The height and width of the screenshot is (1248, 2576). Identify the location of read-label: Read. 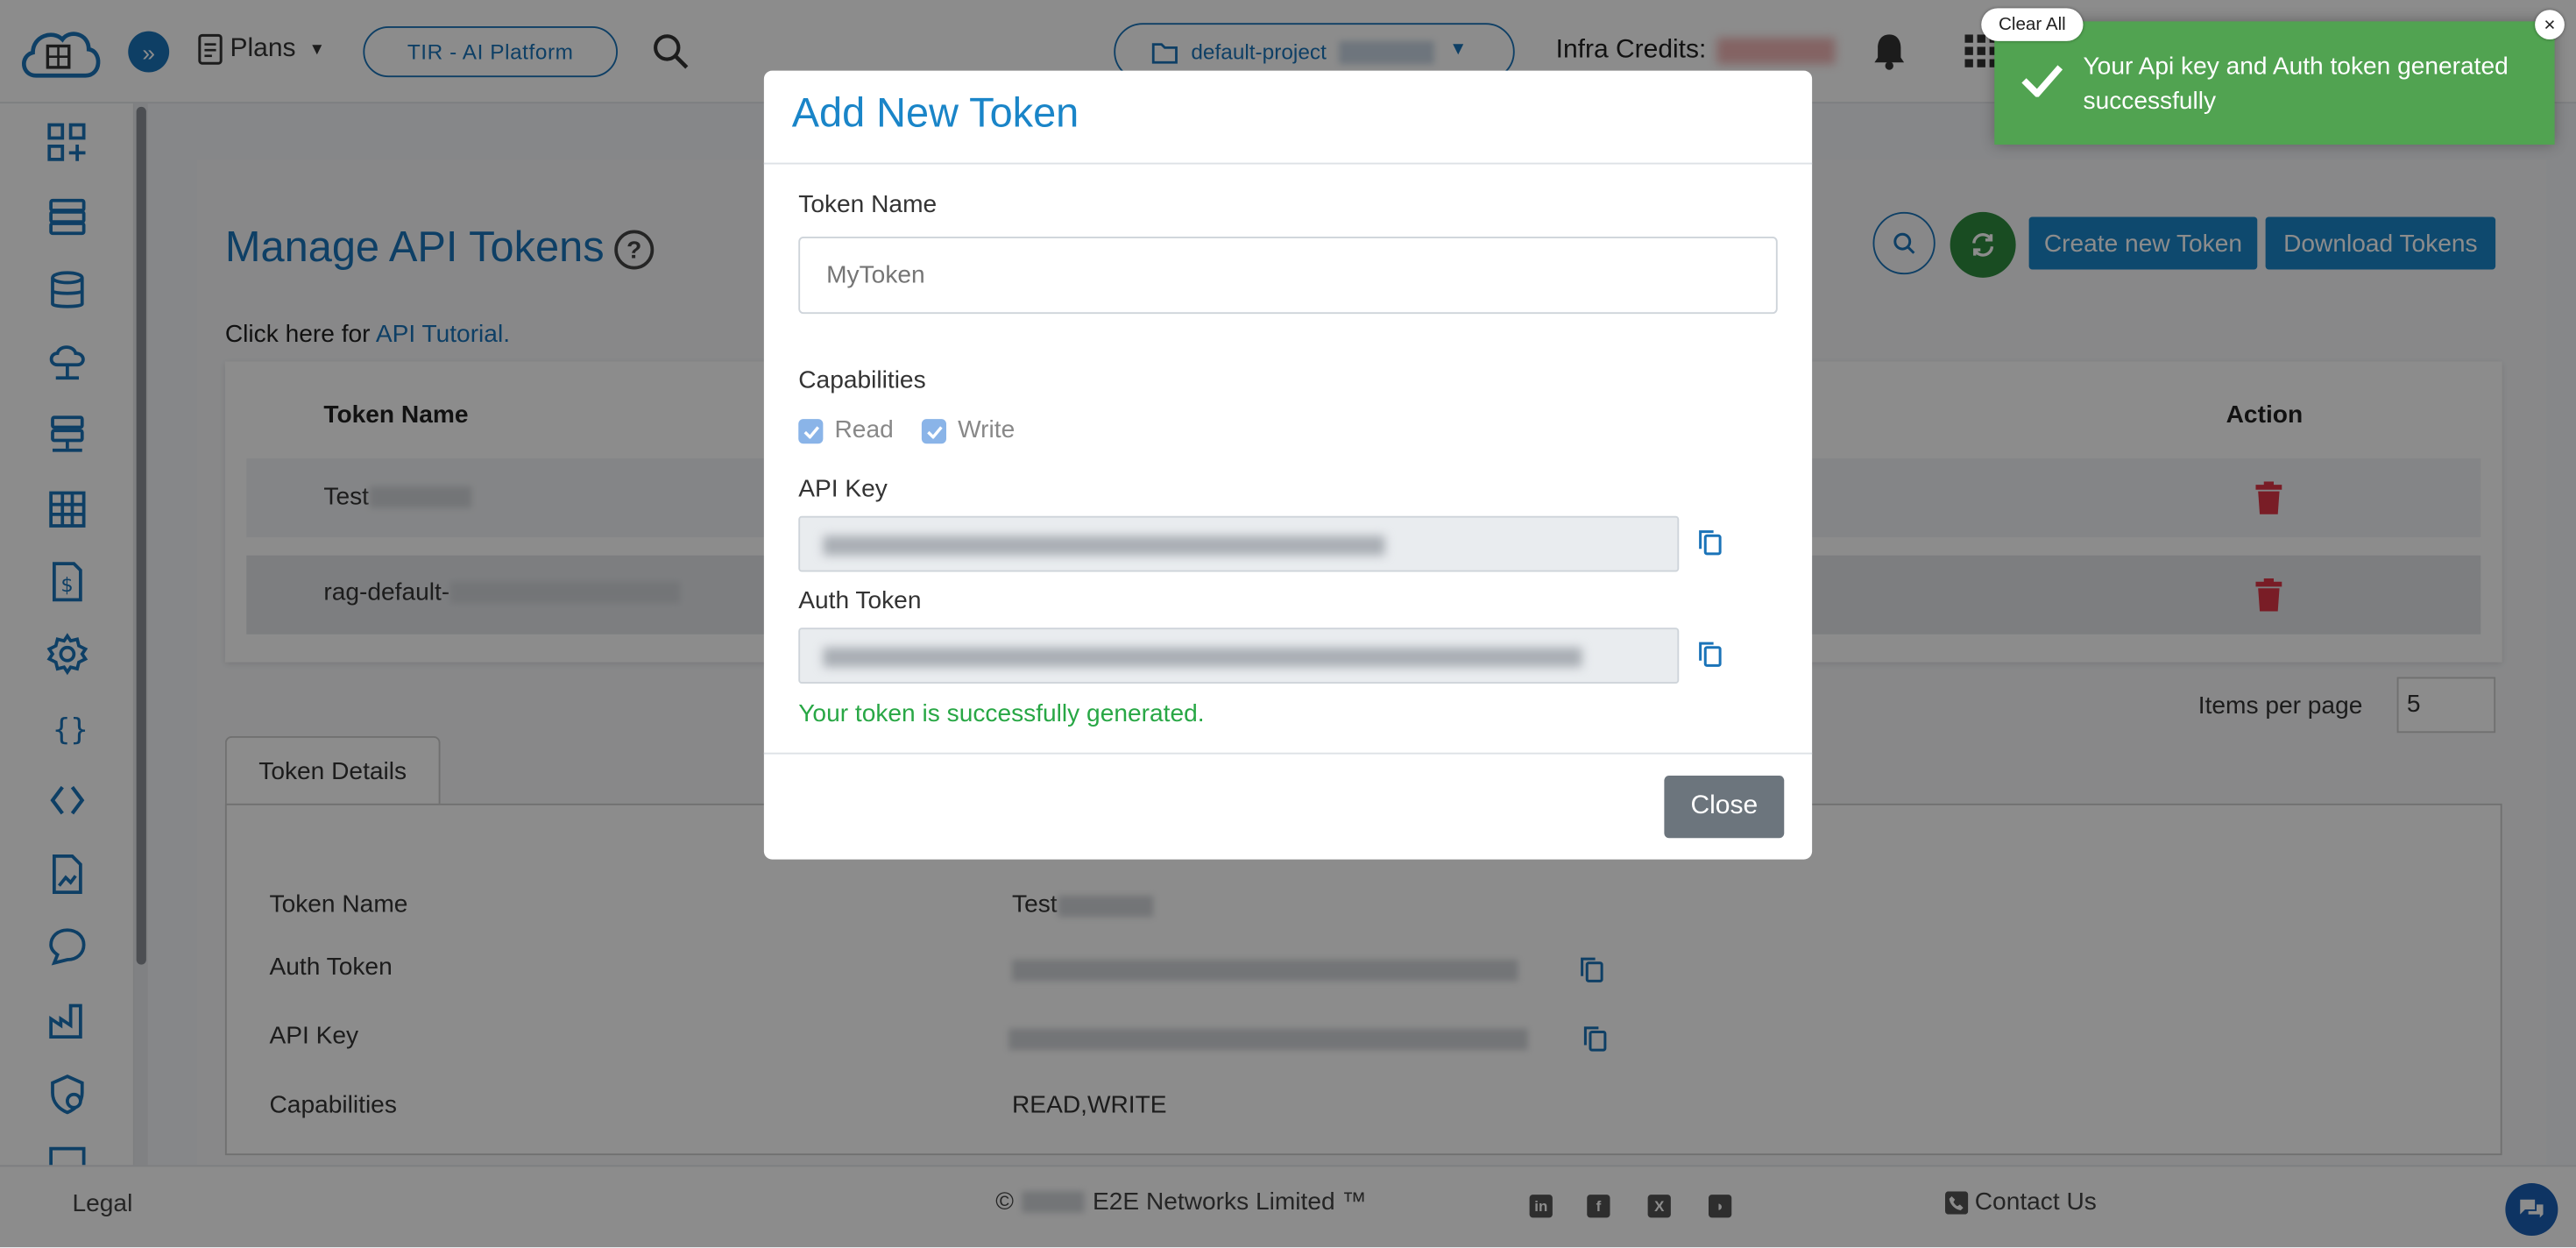
(864, 429).